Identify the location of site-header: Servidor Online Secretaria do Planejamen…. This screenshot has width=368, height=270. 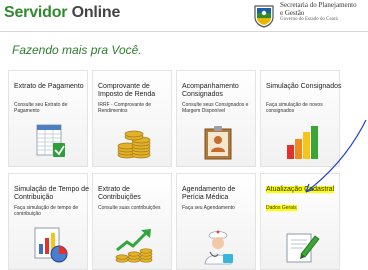
(184, 15).